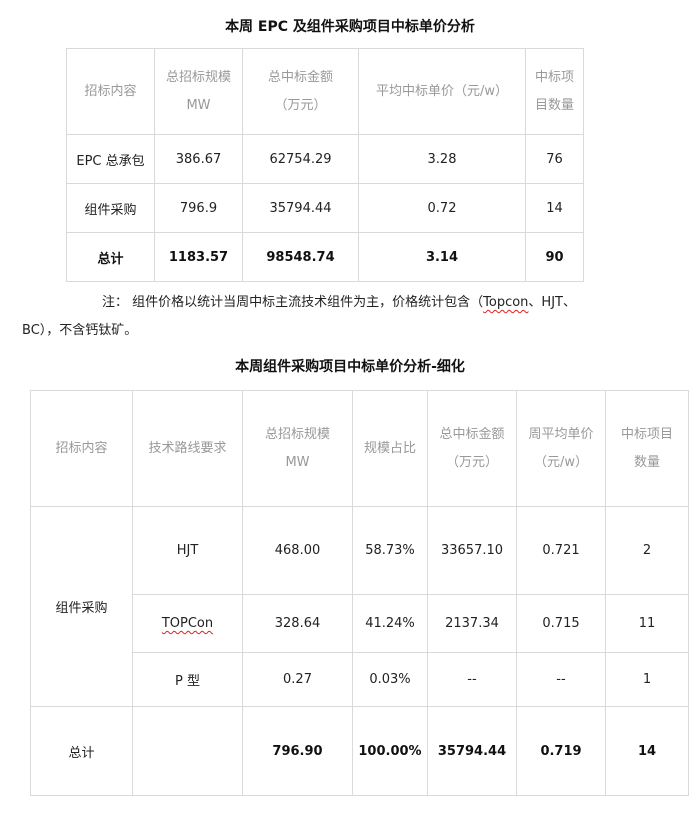  What do you see at coordinates (81, 751) in the screenshot?
I see `cell-total-label: 总计` at bounding box center [81, 751].